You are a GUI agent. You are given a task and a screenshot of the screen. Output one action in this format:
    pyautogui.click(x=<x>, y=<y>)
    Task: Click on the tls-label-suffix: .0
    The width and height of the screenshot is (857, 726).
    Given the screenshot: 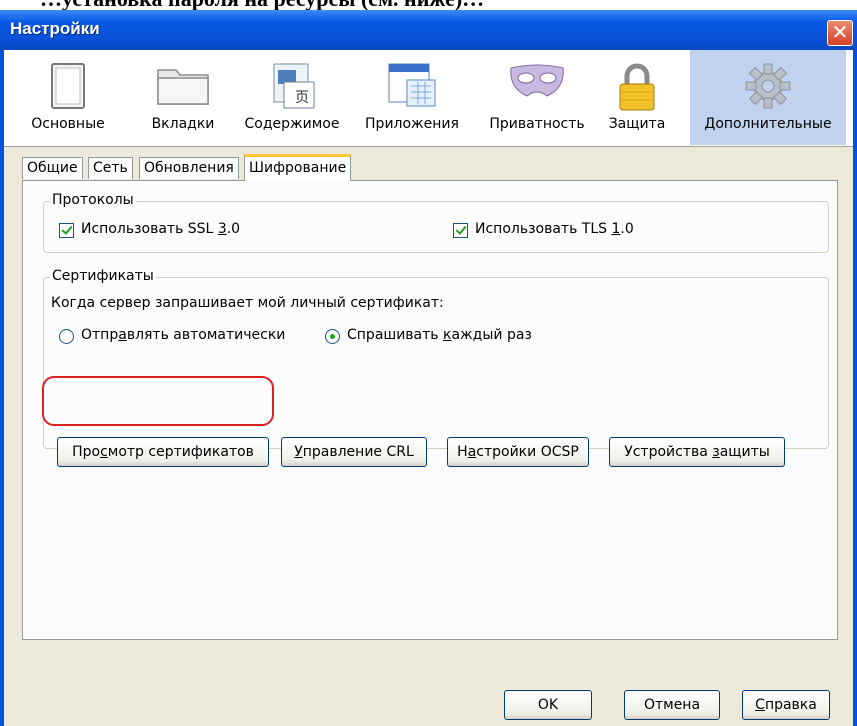 What is the action you would take?
    pyautogui.click(x=627, y=229)
    